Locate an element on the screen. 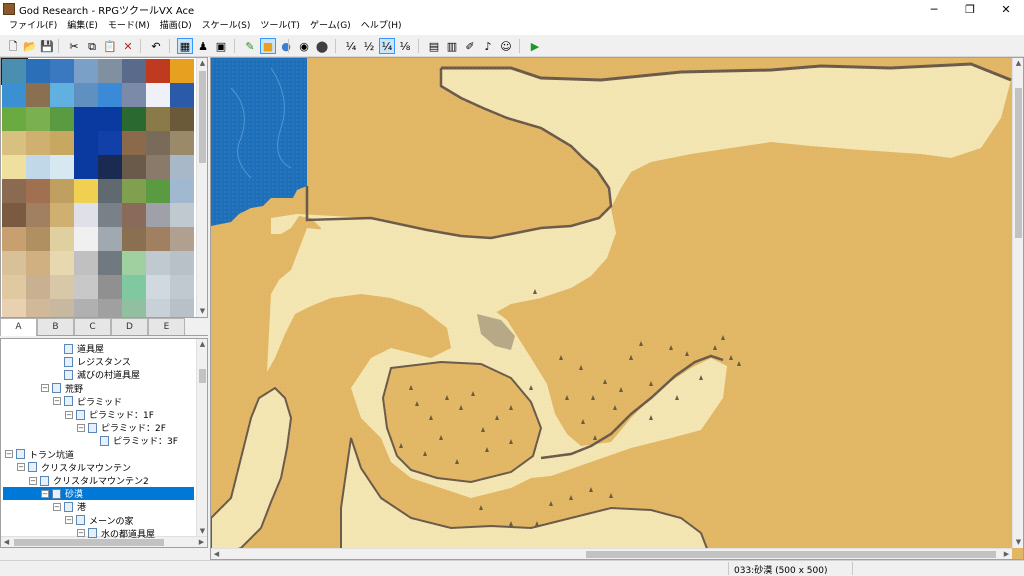 This screenshot has height=576, width=1024. tree-item: レジスタンス is located at coordinates (92, 361).